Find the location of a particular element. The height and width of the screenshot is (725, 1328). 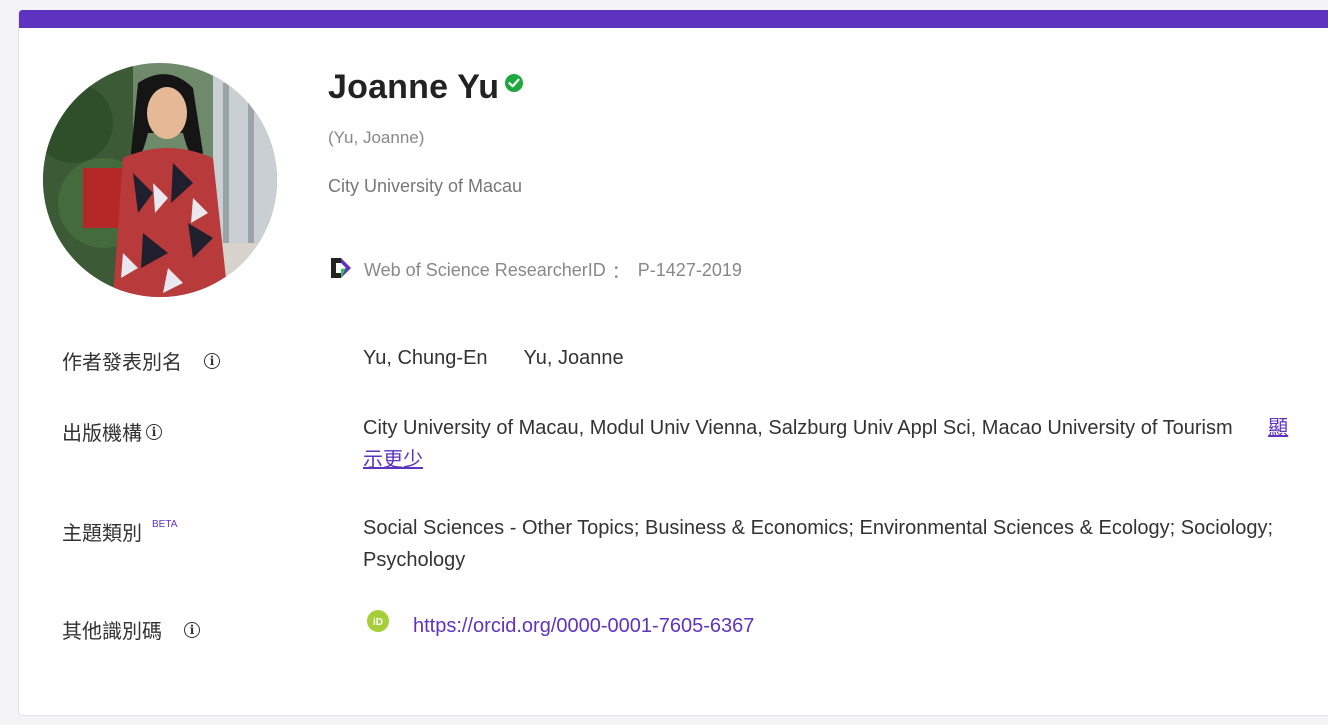

svg-text: iD is located at coordinates (378, 622).